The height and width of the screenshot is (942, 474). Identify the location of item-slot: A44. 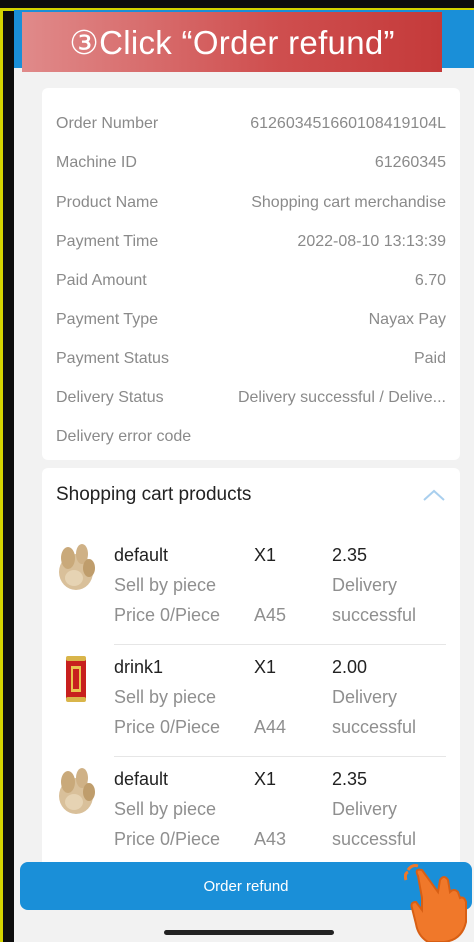
(270, 727).